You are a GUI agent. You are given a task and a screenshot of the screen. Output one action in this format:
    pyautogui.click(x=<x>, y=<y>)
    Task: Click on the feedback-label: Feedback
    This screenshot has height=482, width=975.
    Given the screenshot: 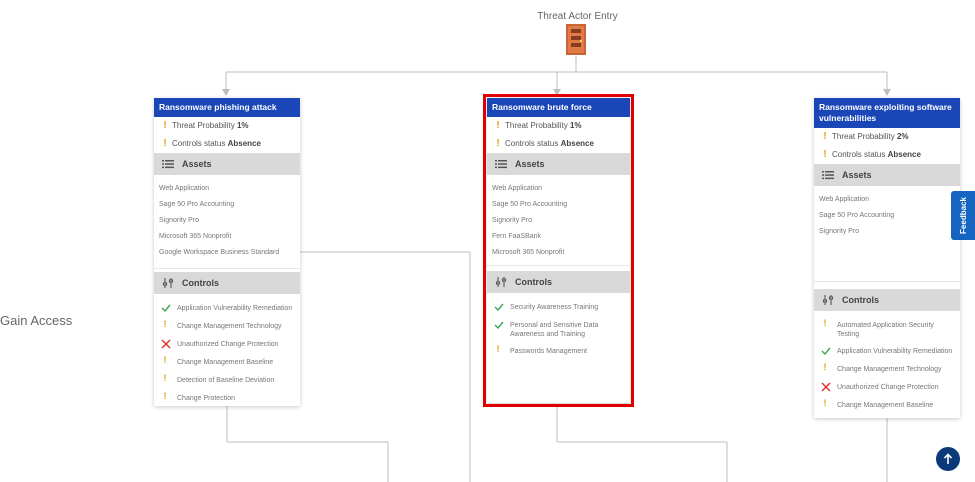 What is the action you would take?
    pyautogui.click(x=963, y=215)
    